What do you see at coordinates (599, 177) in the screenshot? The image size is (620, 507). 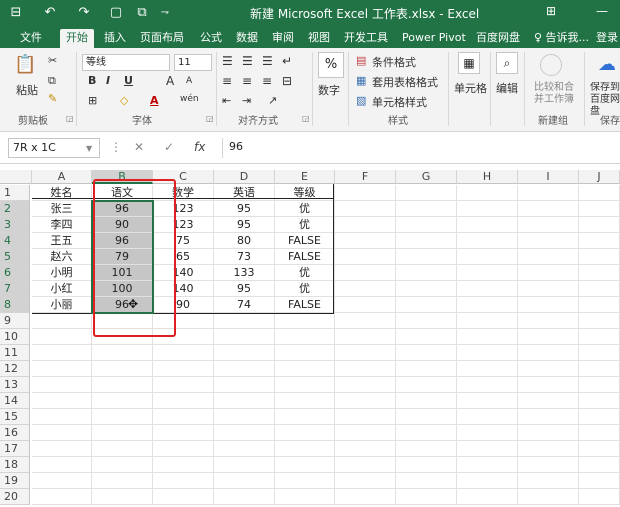 I see `column-header-j: J` at bounding box center [599, 177].